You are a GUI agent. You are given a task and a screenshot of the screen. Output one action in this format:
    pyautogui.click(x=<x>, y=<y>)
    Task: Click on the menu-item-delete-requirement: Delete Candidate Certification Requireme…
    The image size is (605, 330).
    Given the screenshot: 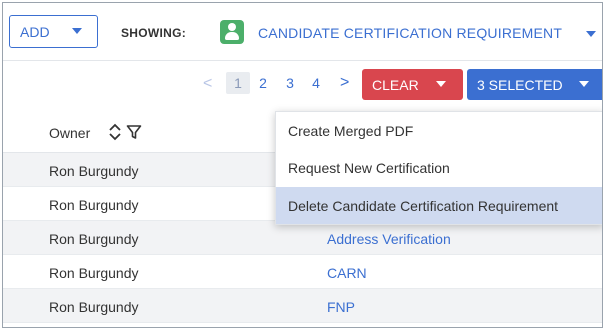 What is the action you would take?
    pyautogui.click(x=439, y=205)
    